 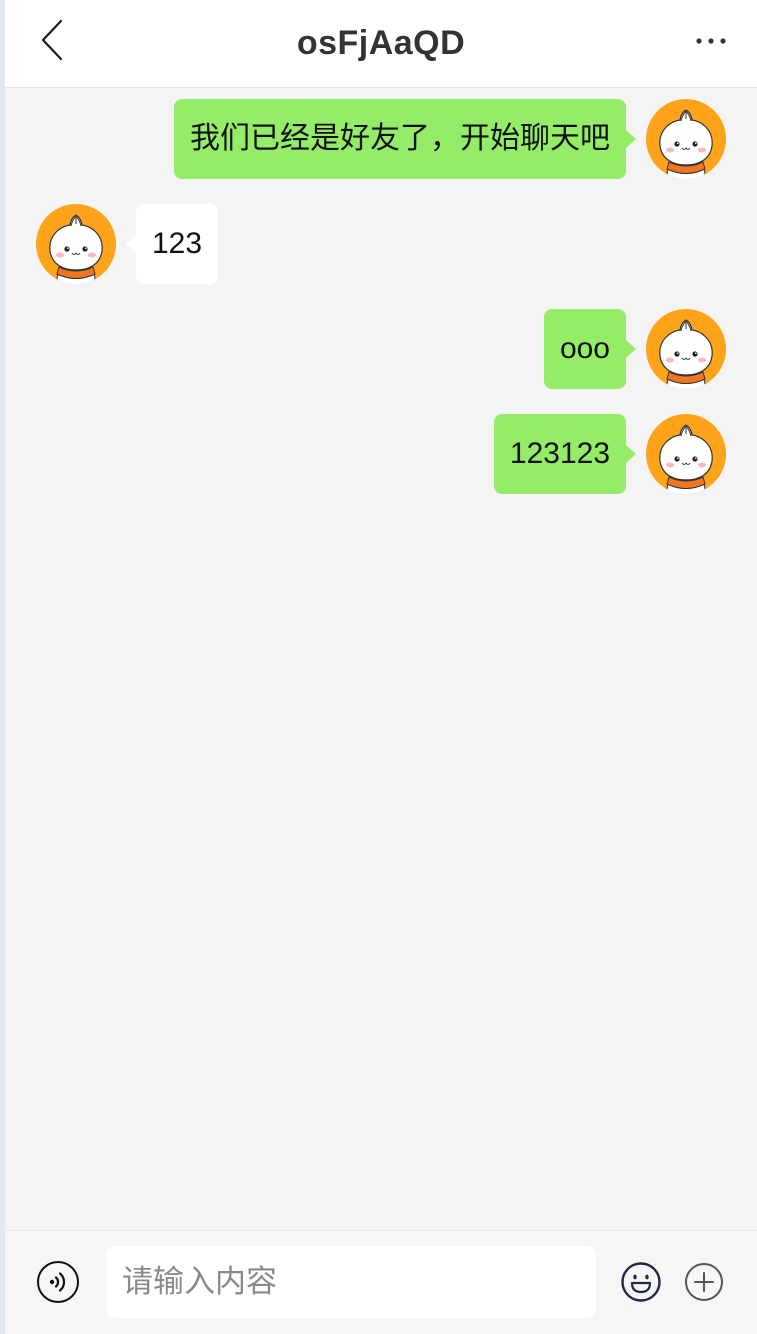 I want to click on page-title: osFjAaQD, so click(x=381, y=43).